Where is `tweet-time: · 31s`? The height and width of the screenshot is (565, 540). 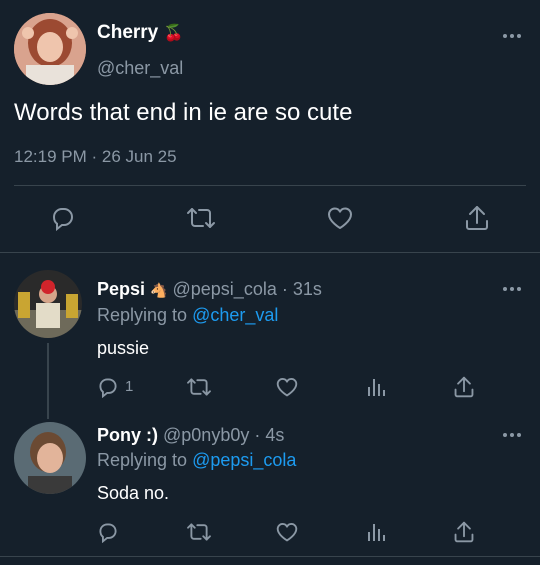
tweet-time: · 31s is located at coordinates (302, 289).